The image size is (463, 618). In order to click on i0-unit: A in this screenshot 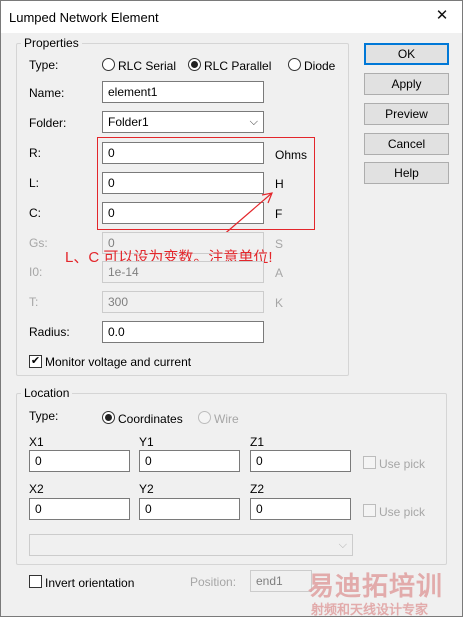, I will do `click(279, 273)`.